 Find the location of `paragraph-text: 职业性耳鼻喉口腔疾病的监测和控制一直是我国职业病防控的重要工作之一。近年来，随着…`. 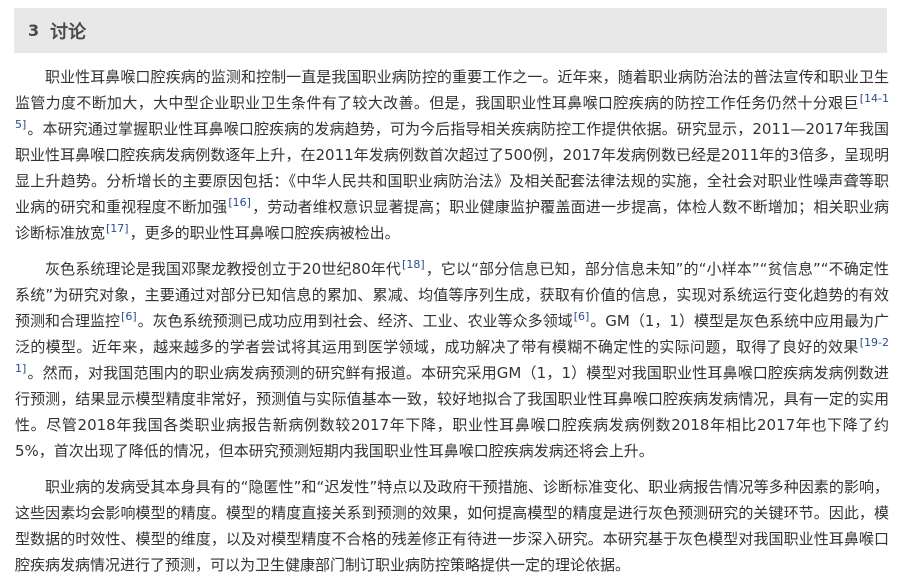

paragraph-text: 职业性耳鼻喉口腔疾病的监测和控制一直是我国职业病防控的重要工作之一。近年来，随着… is located at coordinates (452, 90).